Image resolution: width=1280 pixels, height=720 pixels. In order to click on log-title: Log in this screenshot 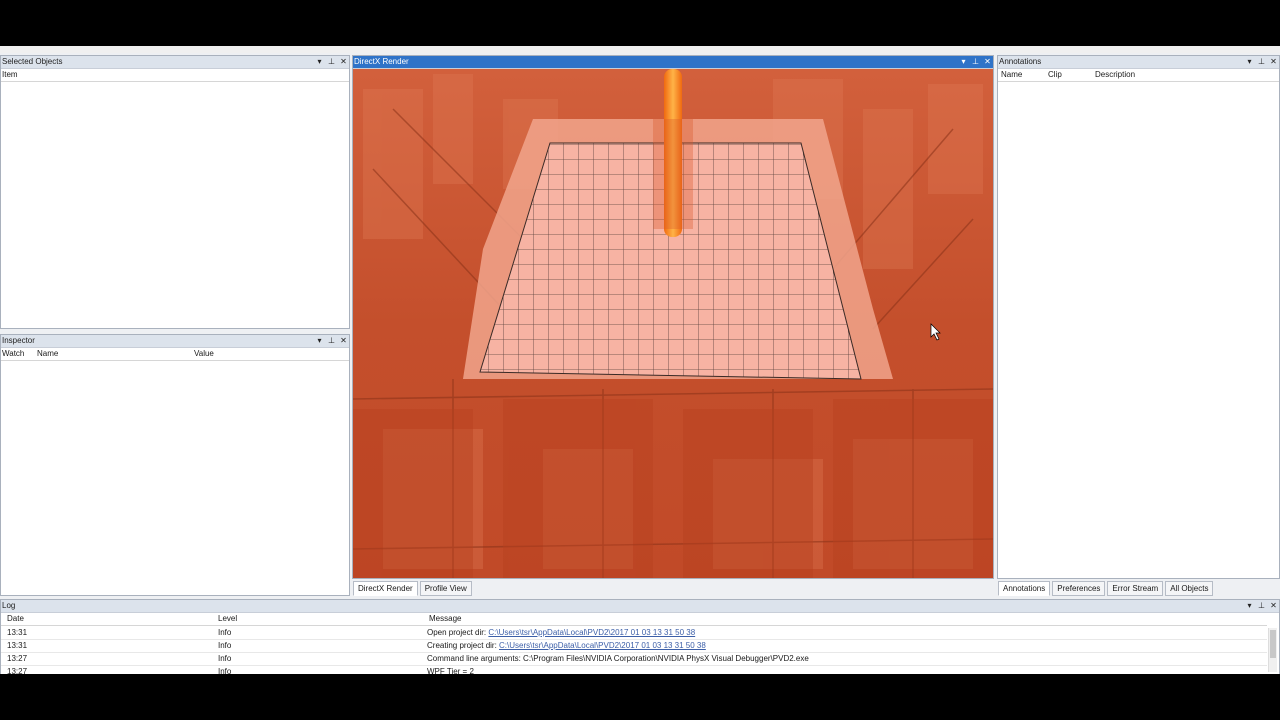, I will do `click(9, 605)`.